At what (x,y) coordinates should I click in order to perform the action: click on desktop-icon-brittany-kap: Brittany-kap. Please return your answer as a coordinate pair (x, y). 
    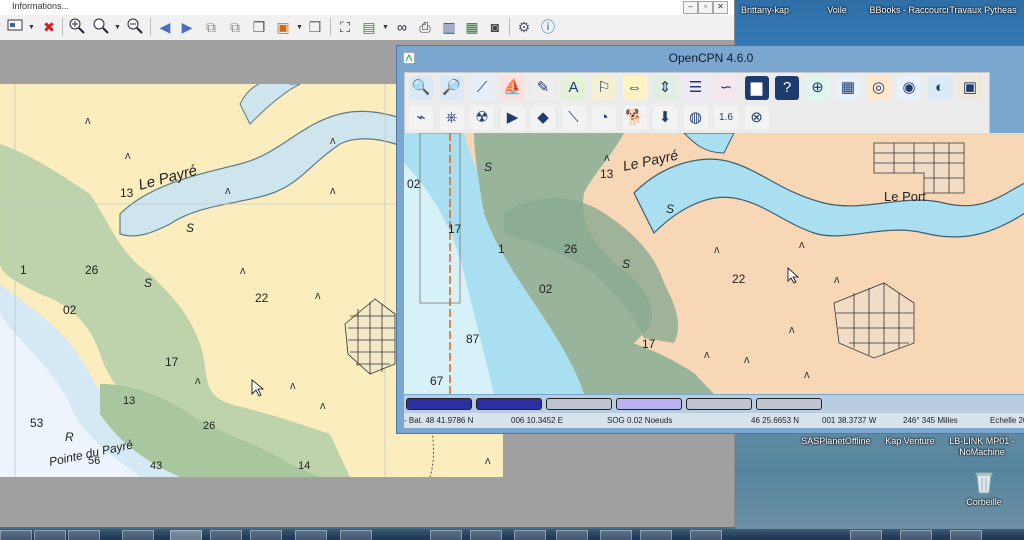
    Looking at the image, I should click on (765, 10).